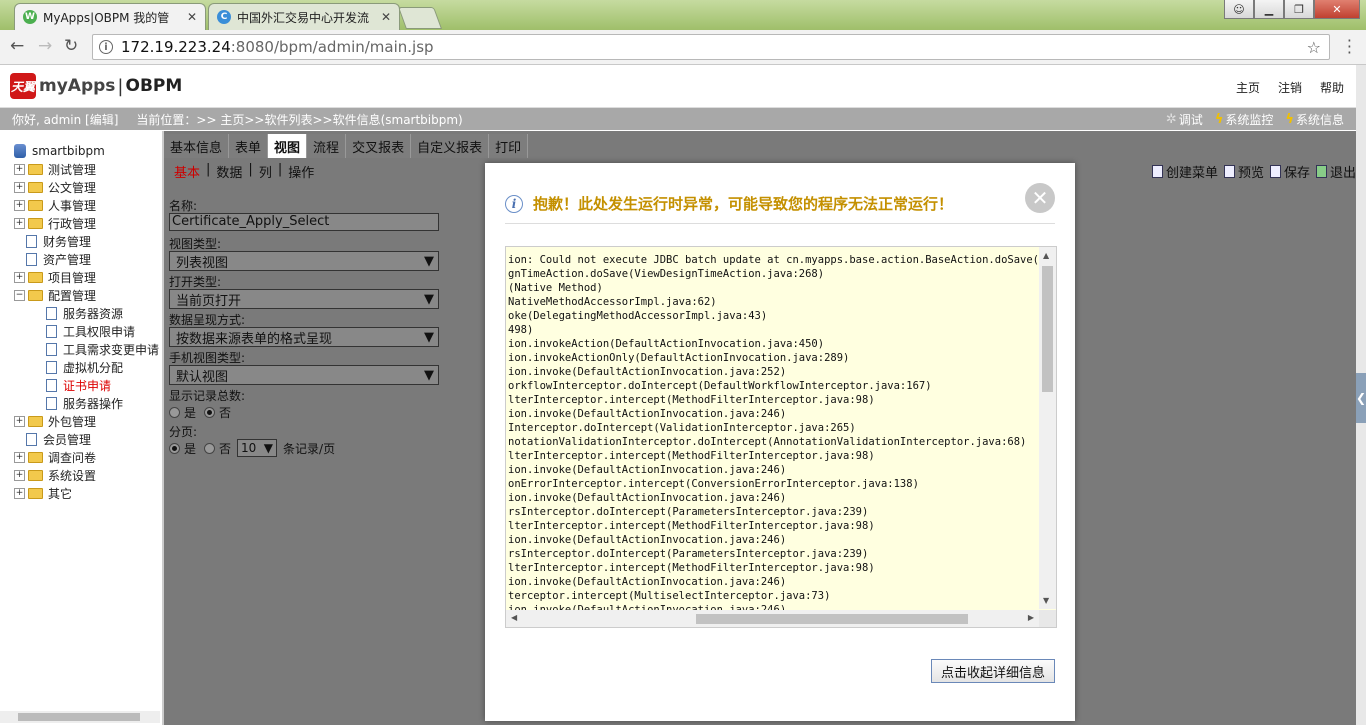 The height and width of the screenshot is (725, 1366). What do you see at coordinates (55, 295) in the screenshot?
I see `tree-item: − 配置管理` at bounding box center [55, 295].